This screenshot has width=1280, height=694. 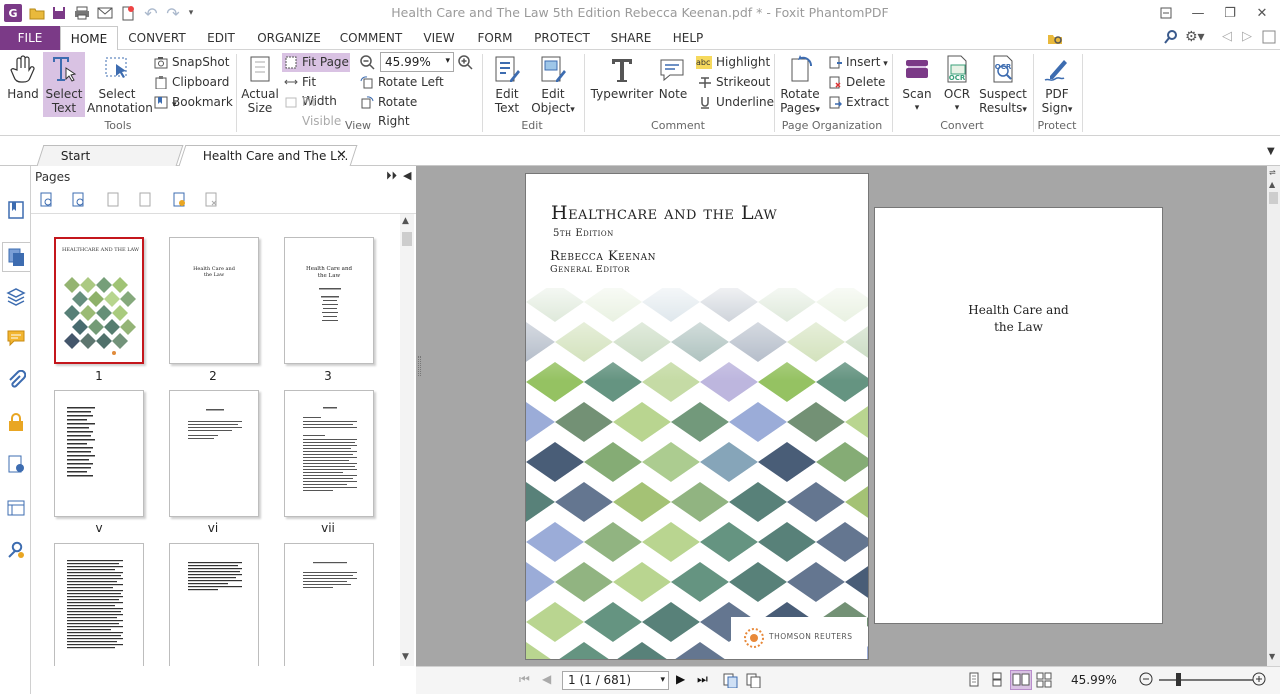 I want to click on previous-view-icon, so click(x=730, y=680).